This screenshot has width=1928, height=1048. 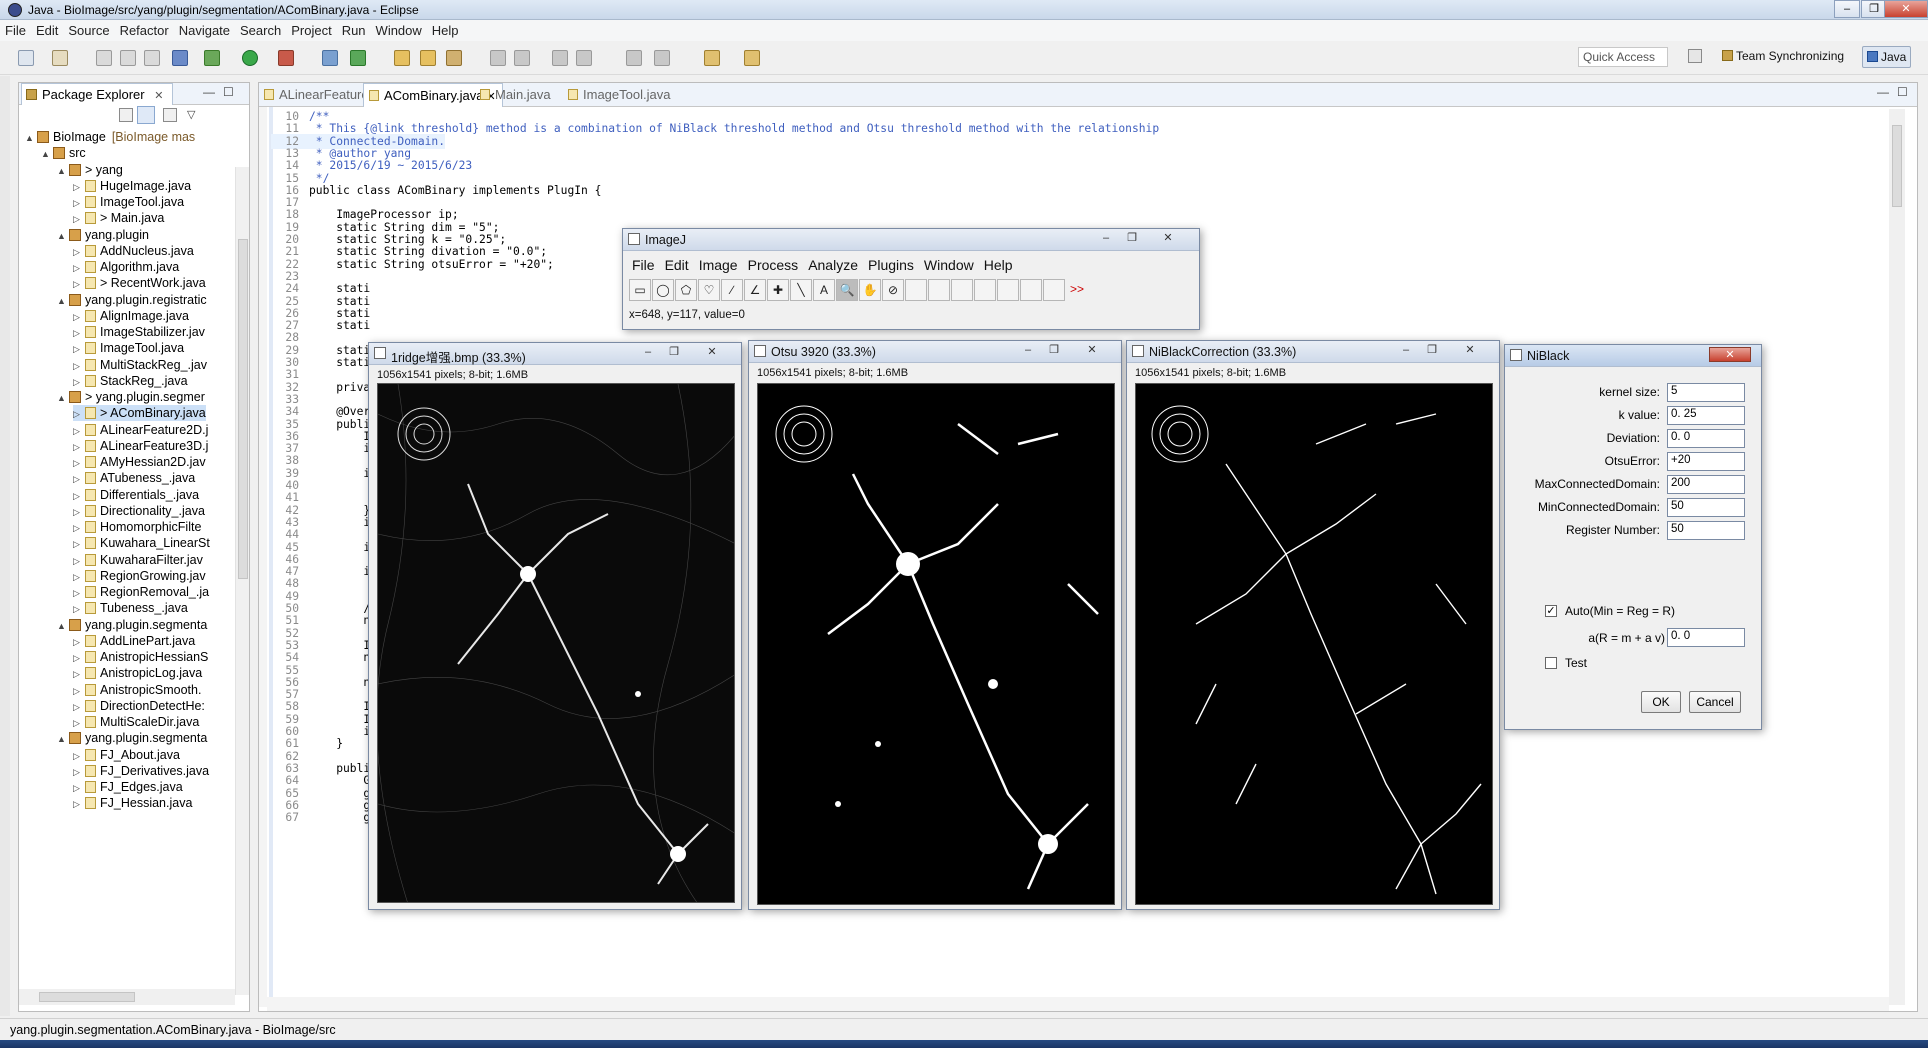 What do you see at coordinates (1706, 484) in the screenshot?
I see `field-input: 200` at bounding box center [1706, 484].